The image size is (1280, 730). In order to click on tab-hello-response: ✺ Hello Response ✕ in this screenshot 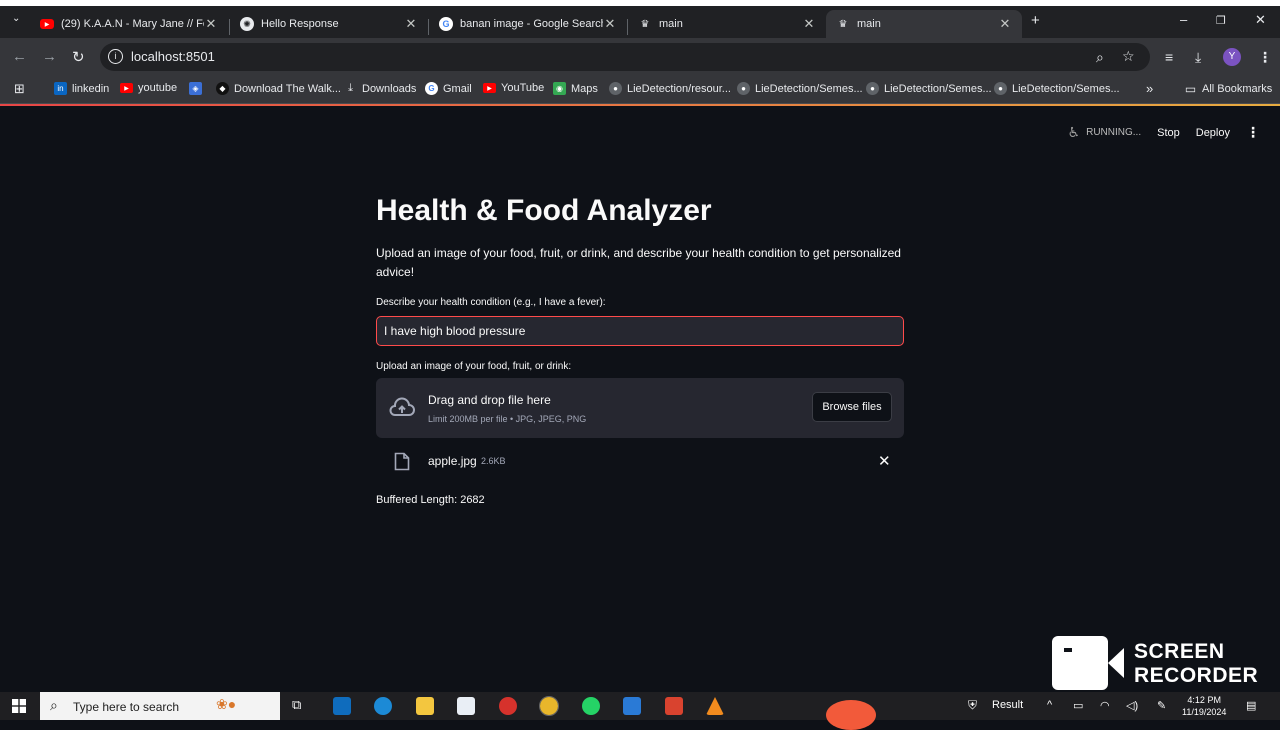, I will do `click(329, 24)`.